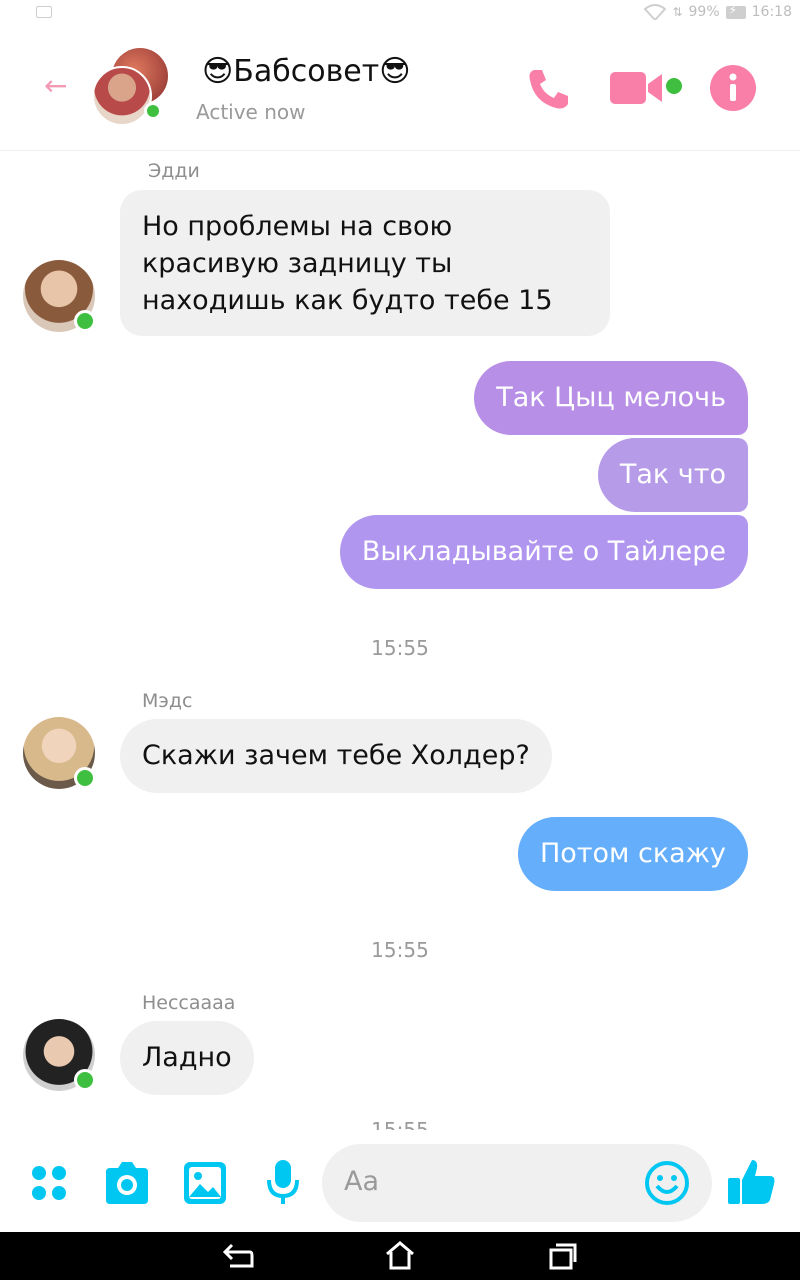  I want to click on group-avatar-front, so click(122, 96).